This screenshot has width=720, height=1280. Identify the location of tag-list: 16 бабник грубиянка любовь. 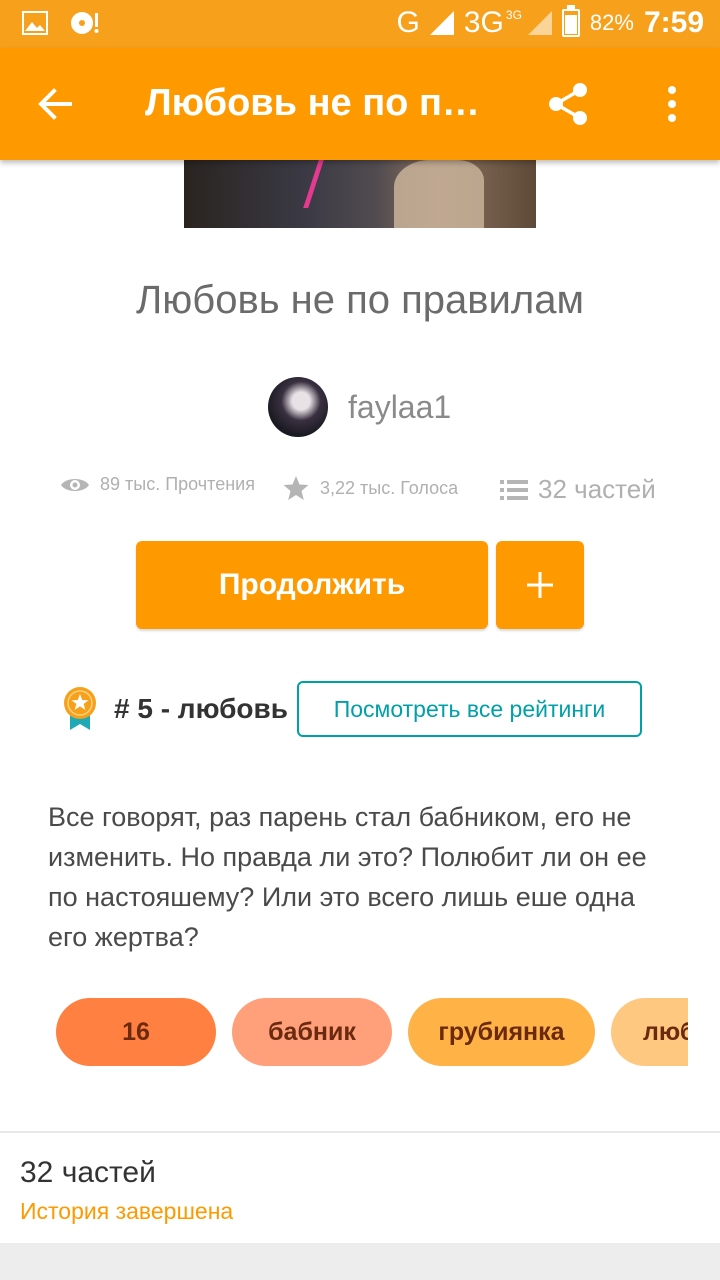
(372, 1033).